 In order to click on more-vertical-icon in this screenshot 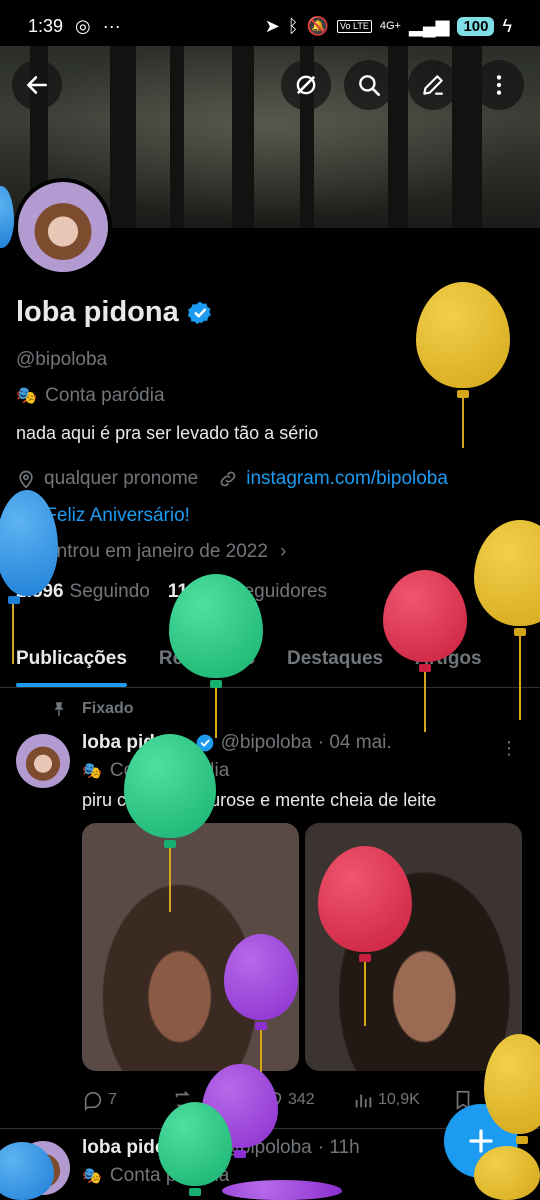, I will do `click(499, 85)`.